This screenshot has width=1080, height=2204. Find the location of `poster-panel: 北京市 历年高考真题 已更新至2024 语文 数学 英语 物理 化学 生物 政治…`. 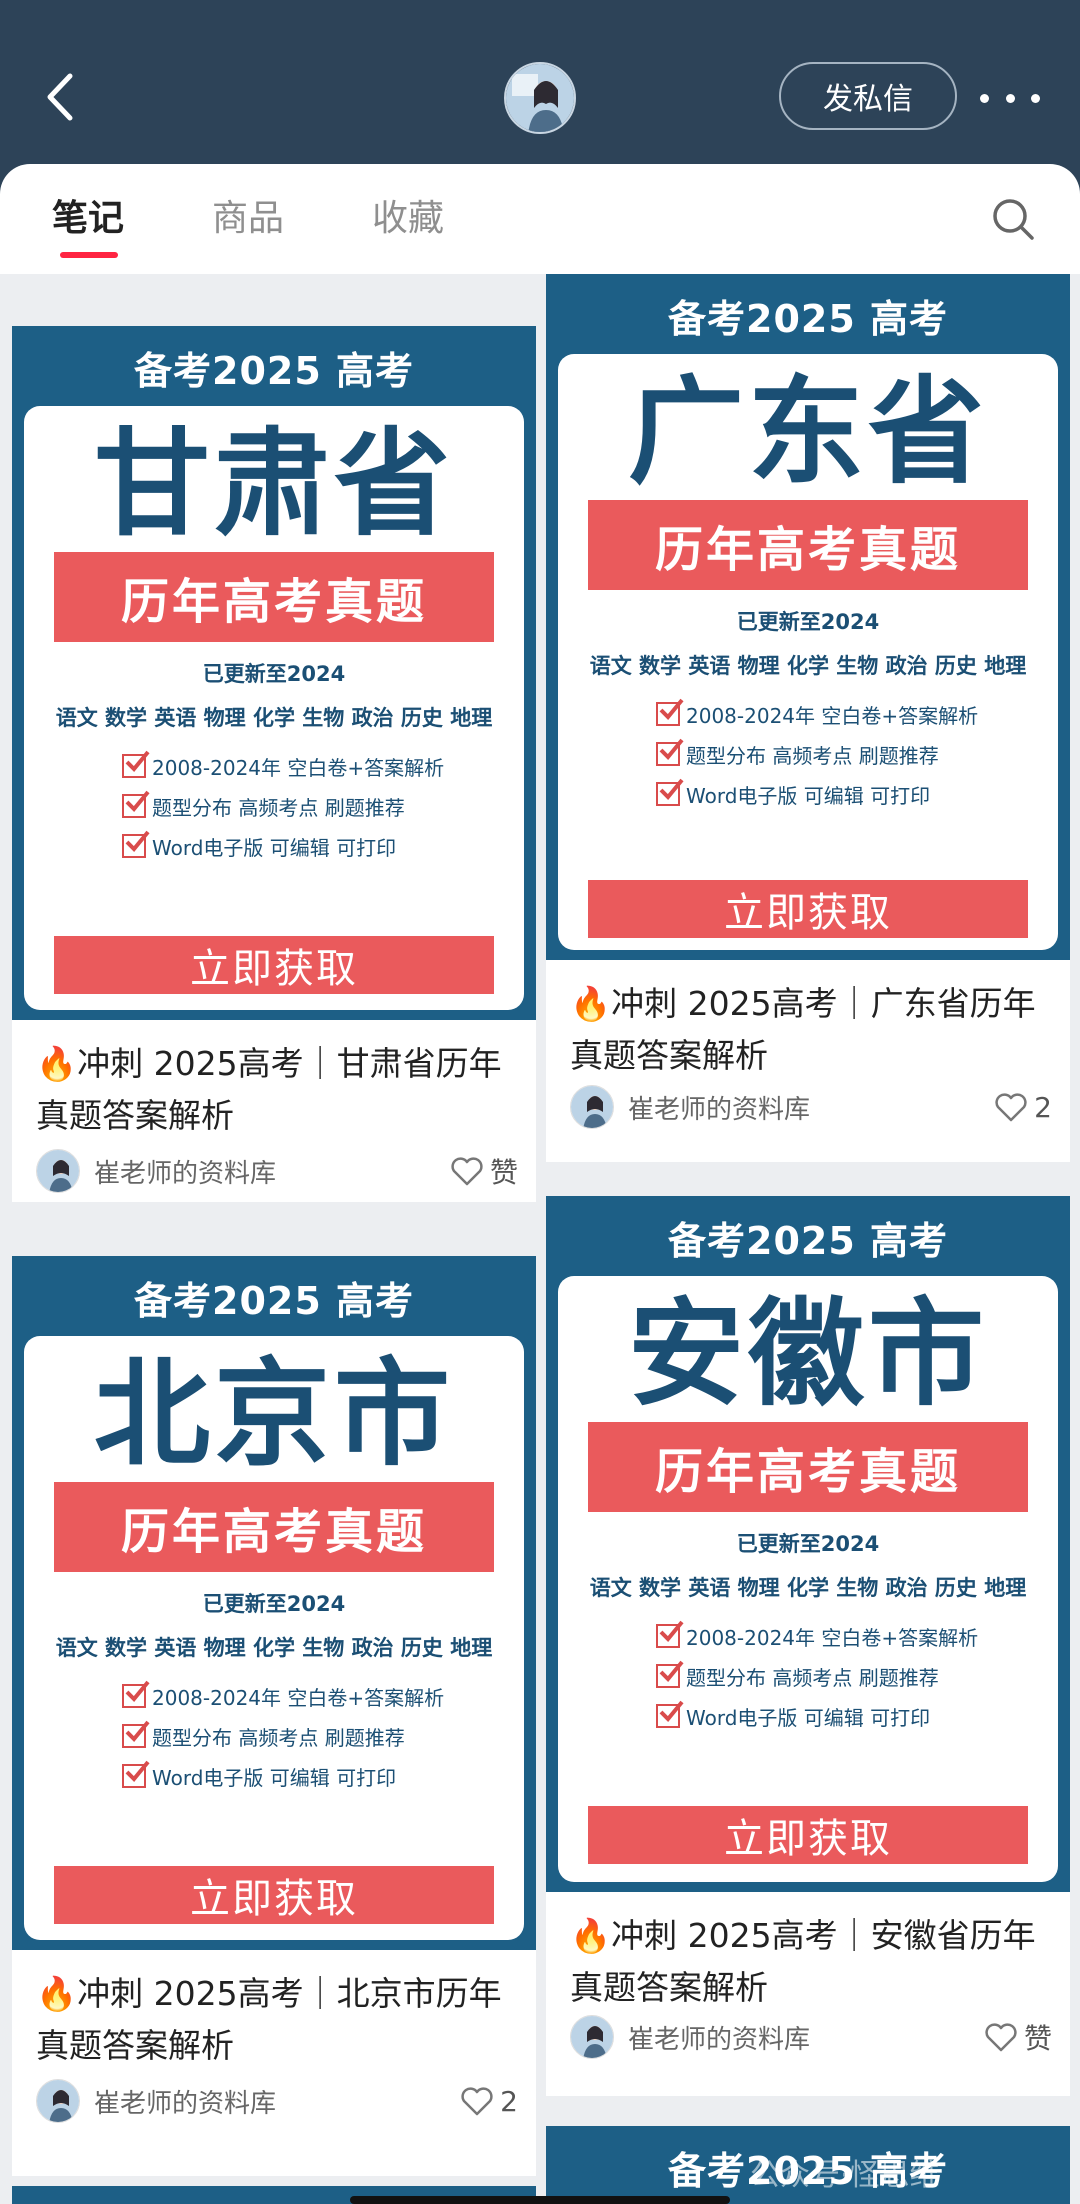

poster-panel: 北京市 历年高考真题 已更新至2024 语文 数学 英语 物理 化学 生物 政治… is located at coordinates (274, 1638).